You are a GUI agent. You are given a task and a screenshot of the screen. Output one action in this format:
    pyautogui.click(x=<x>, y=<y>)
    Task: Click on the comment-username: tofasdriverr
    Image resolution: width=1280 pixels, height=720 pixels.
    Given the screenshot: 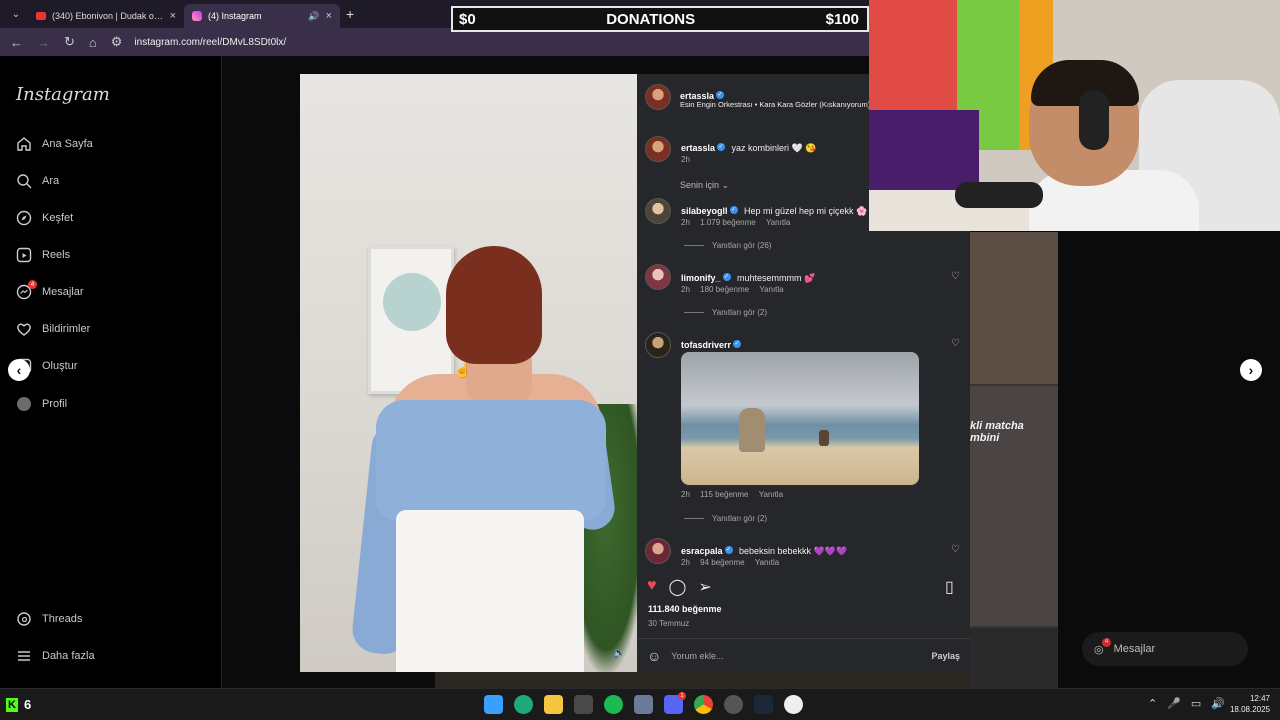 What is the action you would take?
    pyautogui.click(x=706, y=345)
    